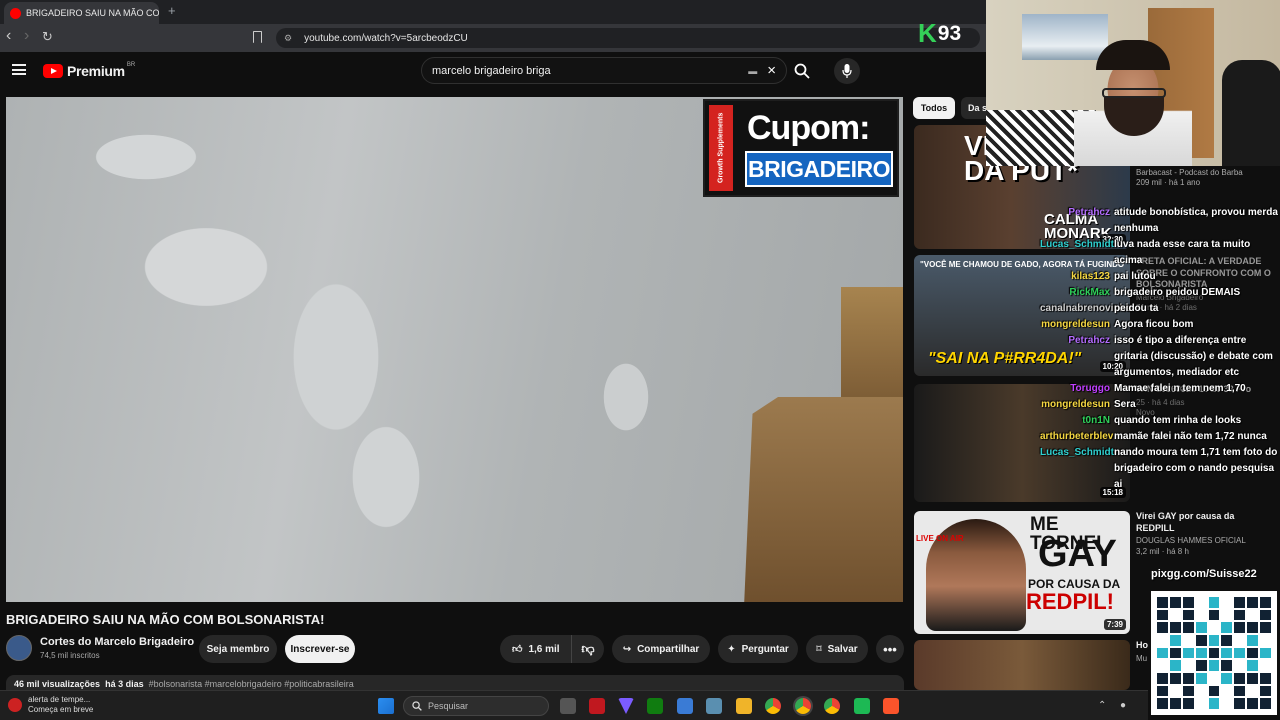 The height and width of the screenshot is (720, 1280). Describe the element at coordinates (1077, 244) in the screenshot. I see `chat-username: Lucas_Schmidt` at that location.